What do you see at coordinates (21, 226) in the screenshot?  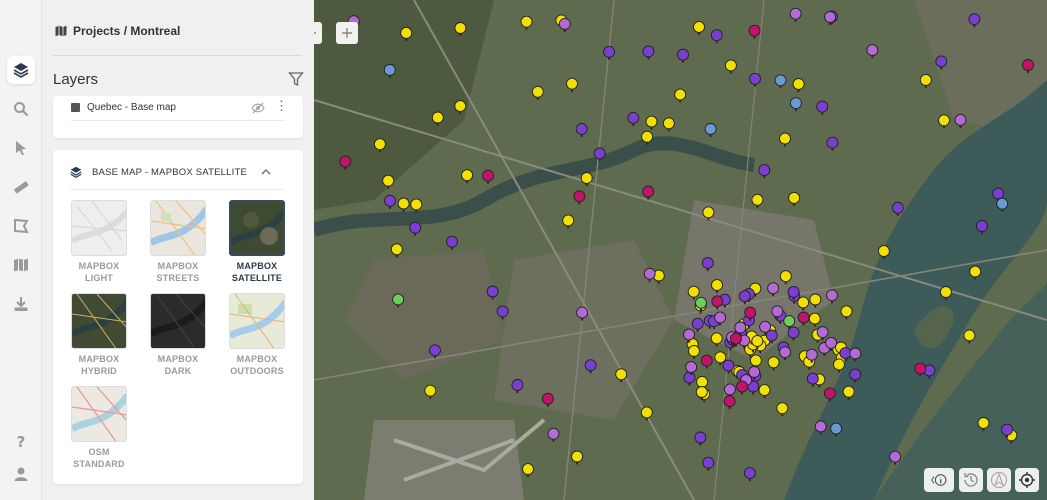 I see `polygon-icon` at bounding box center [21, 226].